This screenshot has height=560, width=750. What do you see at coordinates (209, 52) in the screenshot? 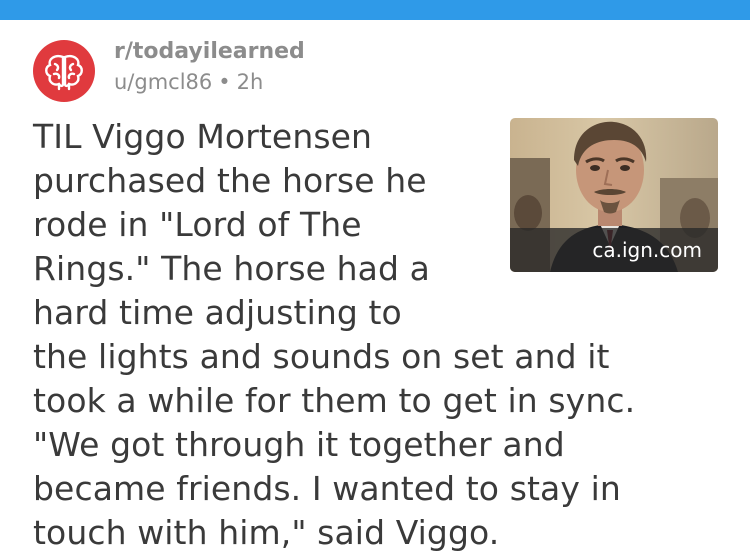
I see `subreddit-name: r/todayilearned` at bounding box center [209, 52].